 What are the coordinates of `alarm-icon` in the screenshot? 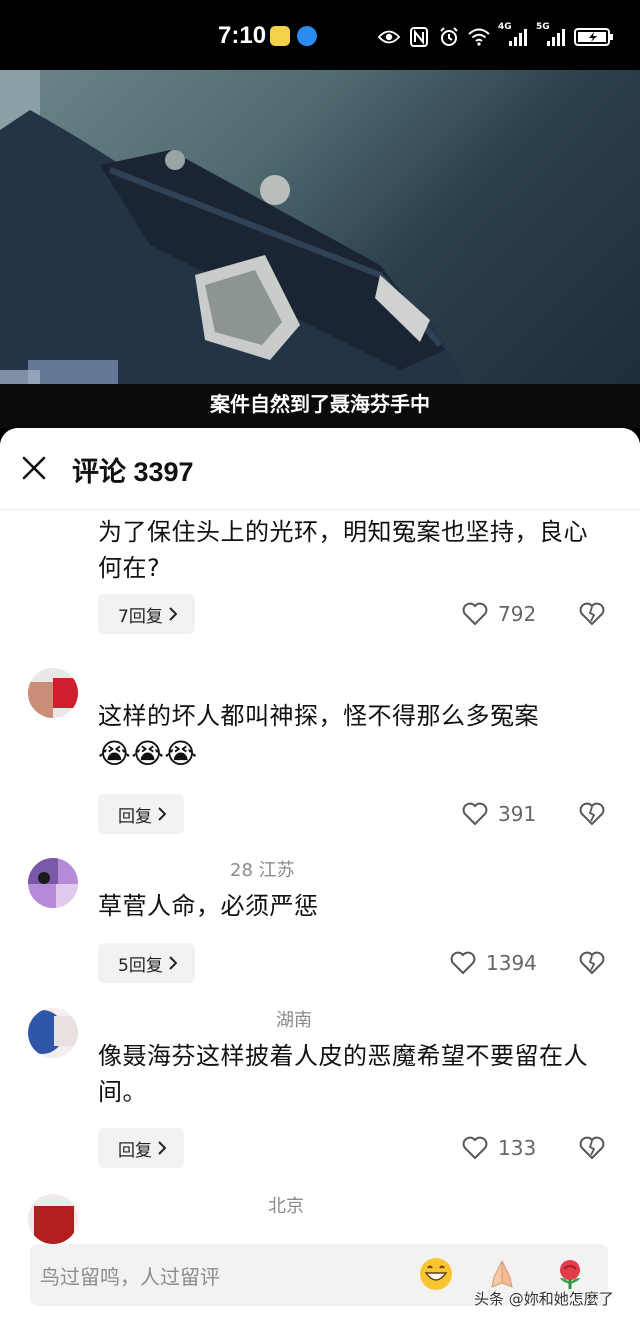 It's located at (449, 37).